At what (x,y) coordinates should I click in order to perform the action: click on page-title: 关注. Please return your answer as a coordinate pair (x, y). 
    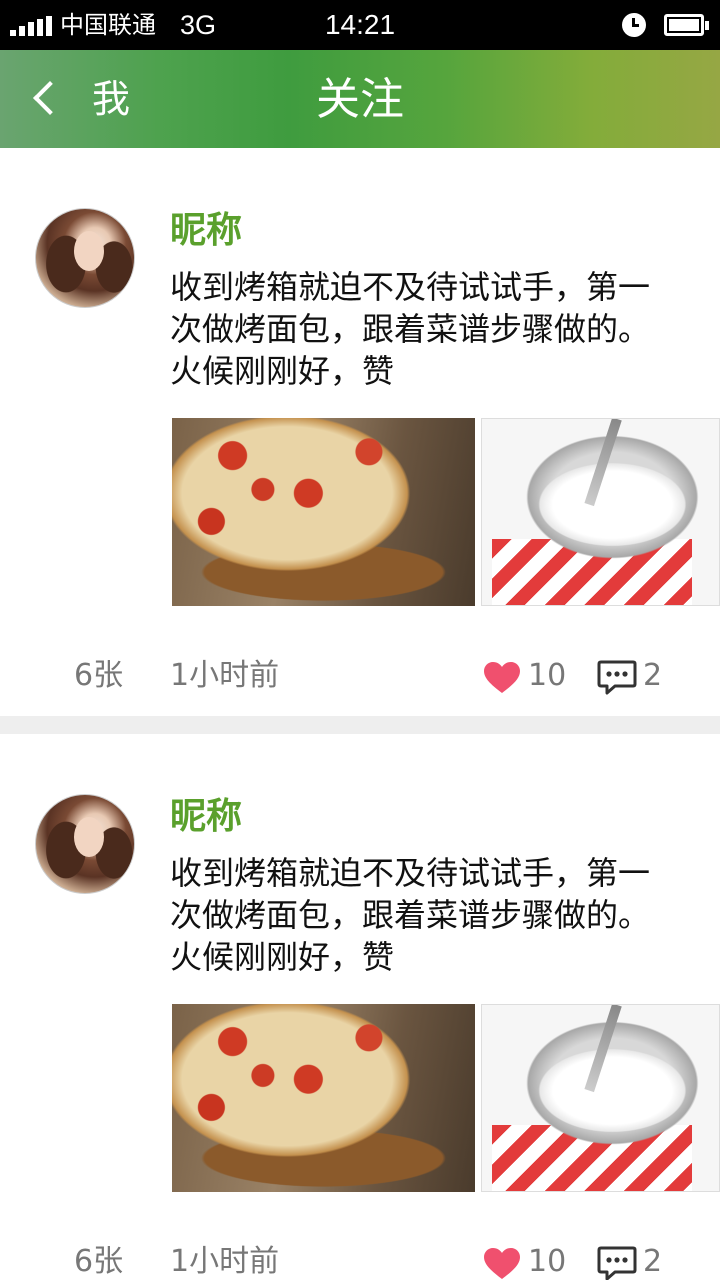
    Looking at the image, I should click on (360, 99).